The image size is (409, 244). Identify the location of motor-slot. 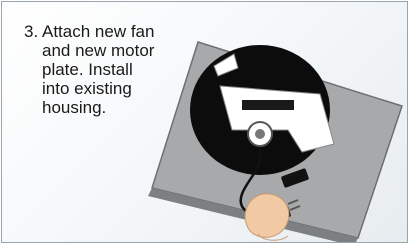
(268, 105).